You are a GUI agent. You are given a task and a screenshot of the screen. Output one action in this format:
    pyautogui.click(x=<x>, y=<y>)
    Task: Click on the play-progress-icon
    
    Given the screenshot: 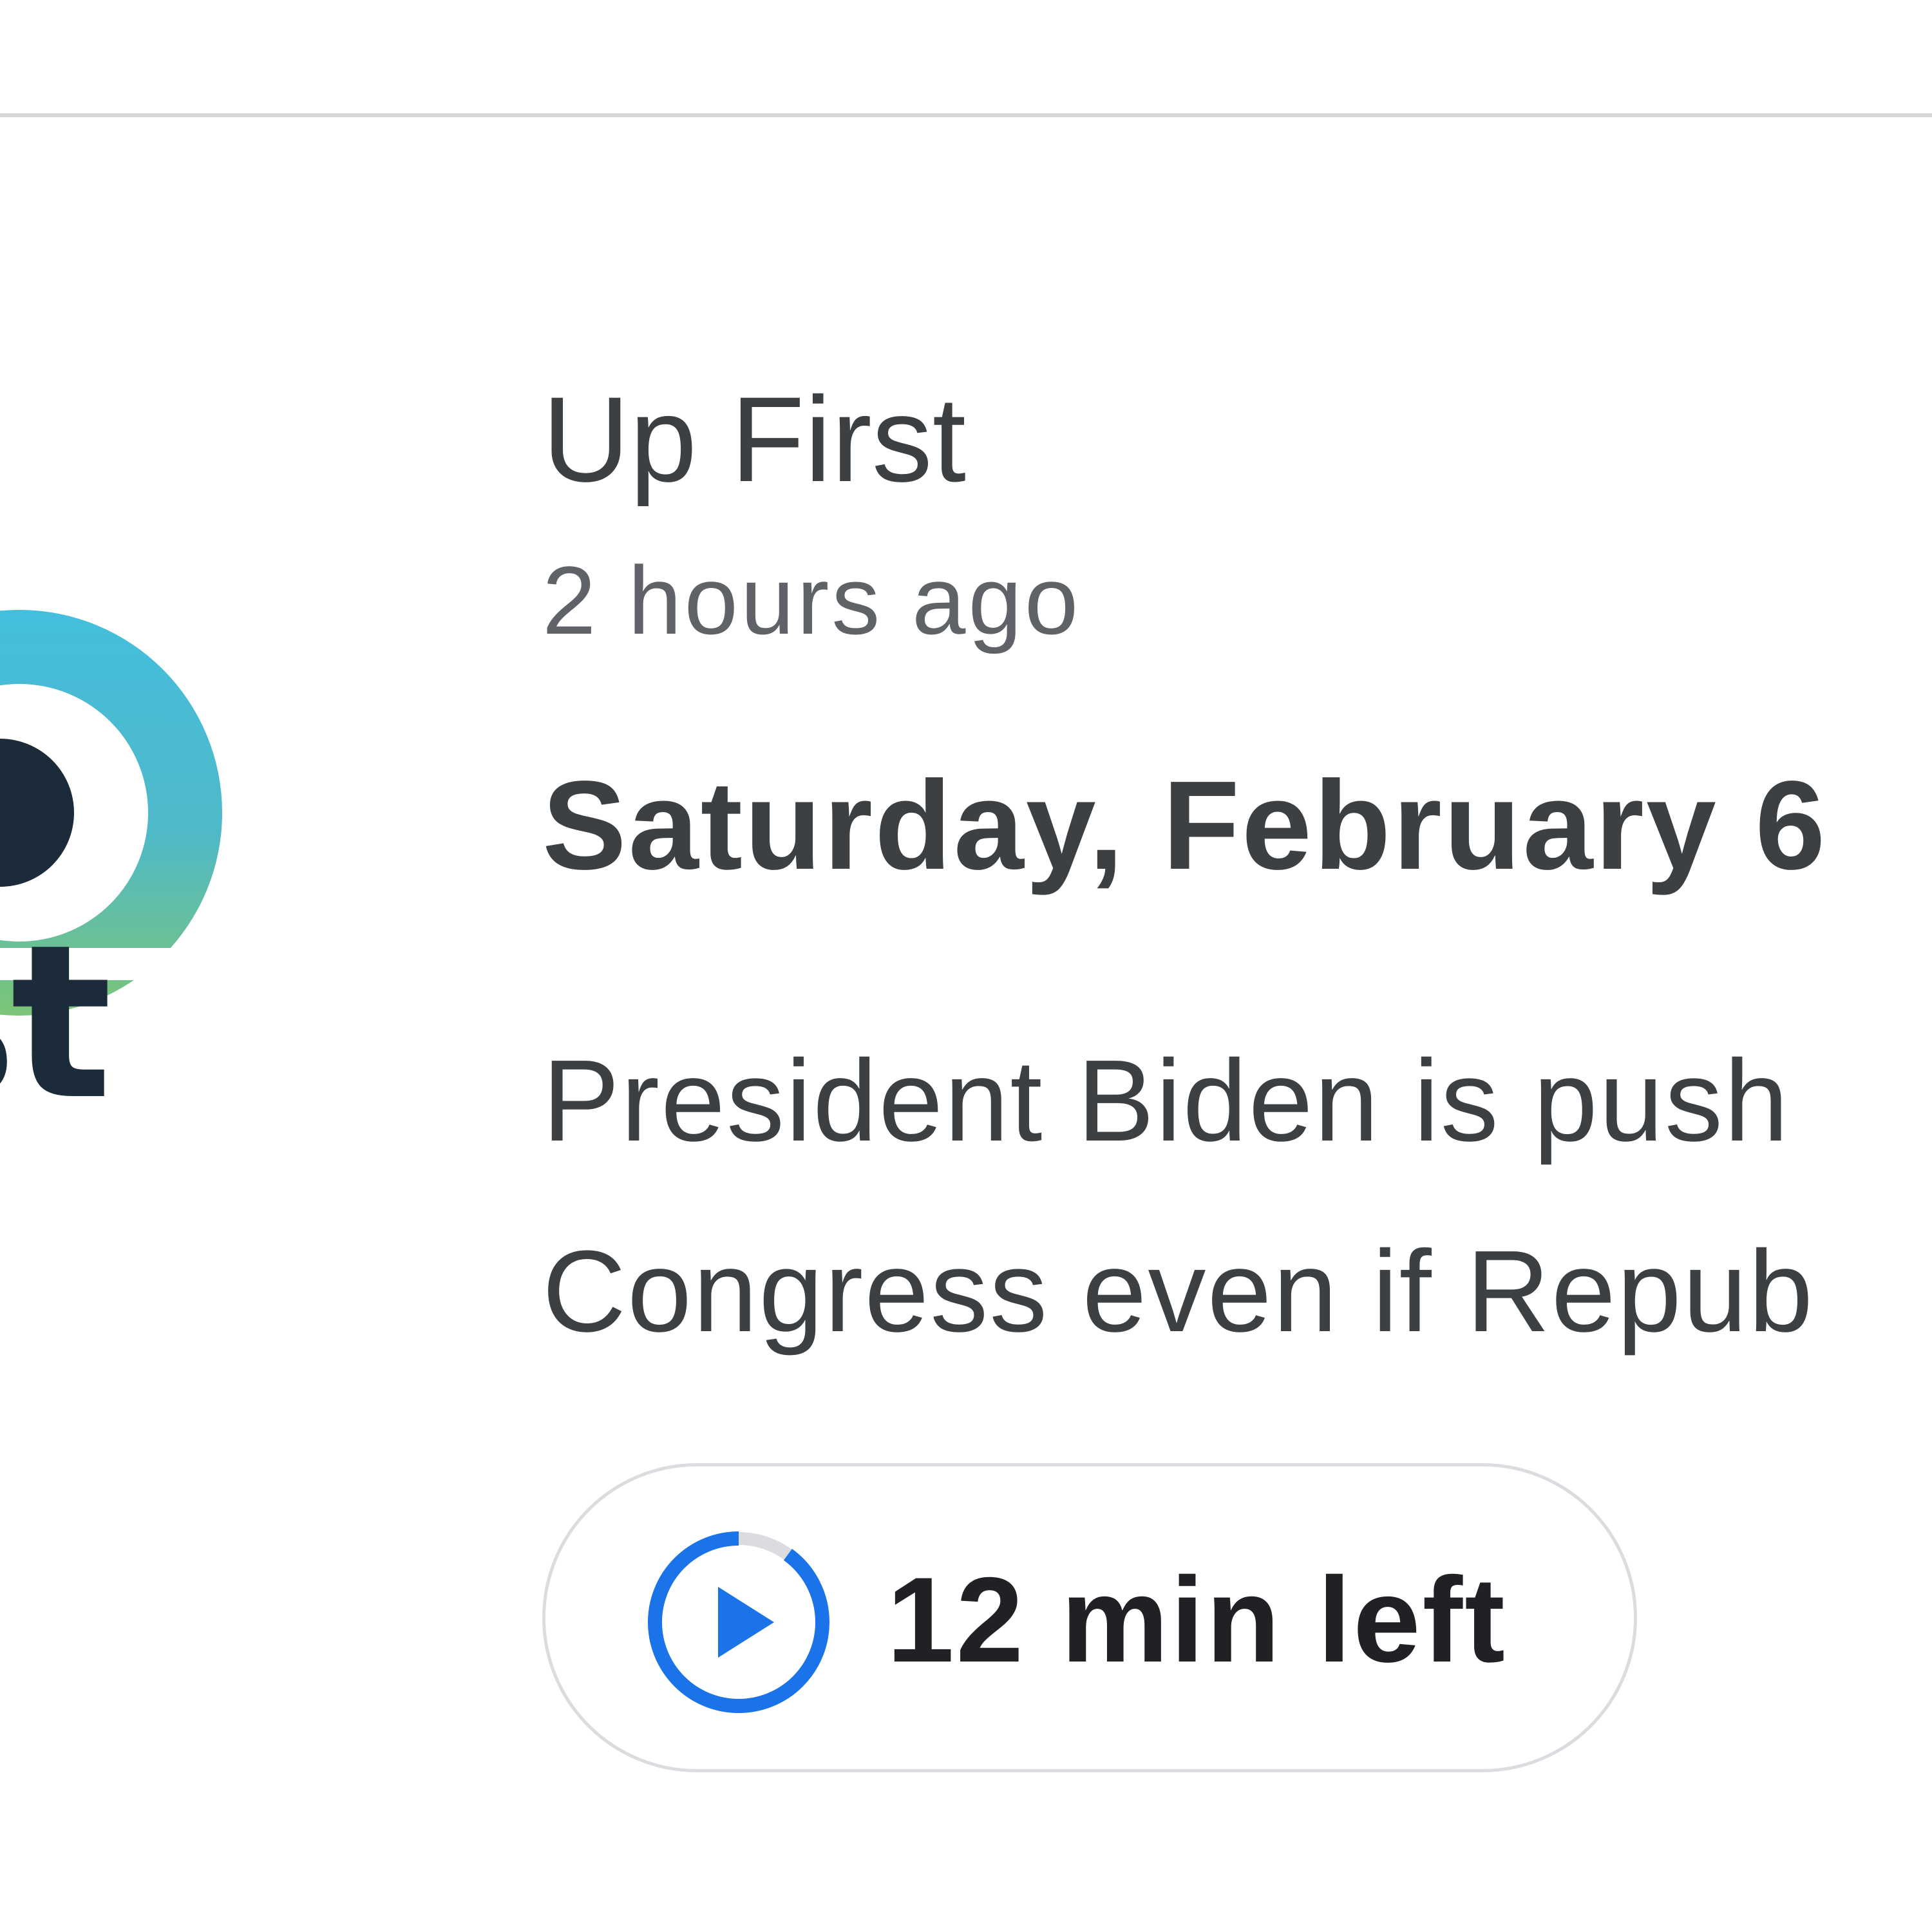 What is the action you would take?
    pyautogui.click(x=739, y=1622)
    